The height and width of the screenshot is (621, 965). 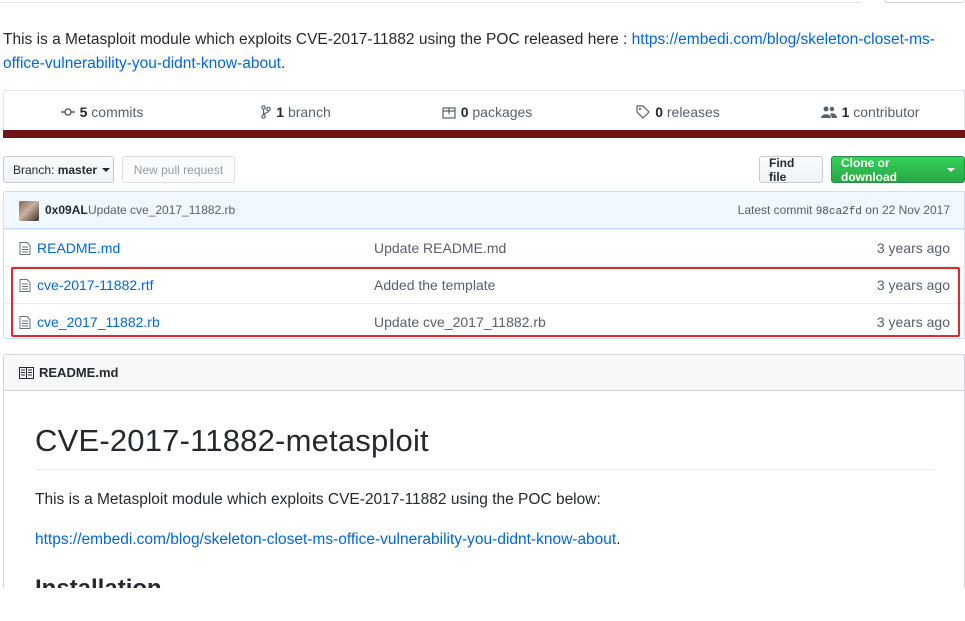 What do you see at coordinates (485, 302) in the screenshot?
I see `highlight-annotation-box` at bounding box center [485, 302].